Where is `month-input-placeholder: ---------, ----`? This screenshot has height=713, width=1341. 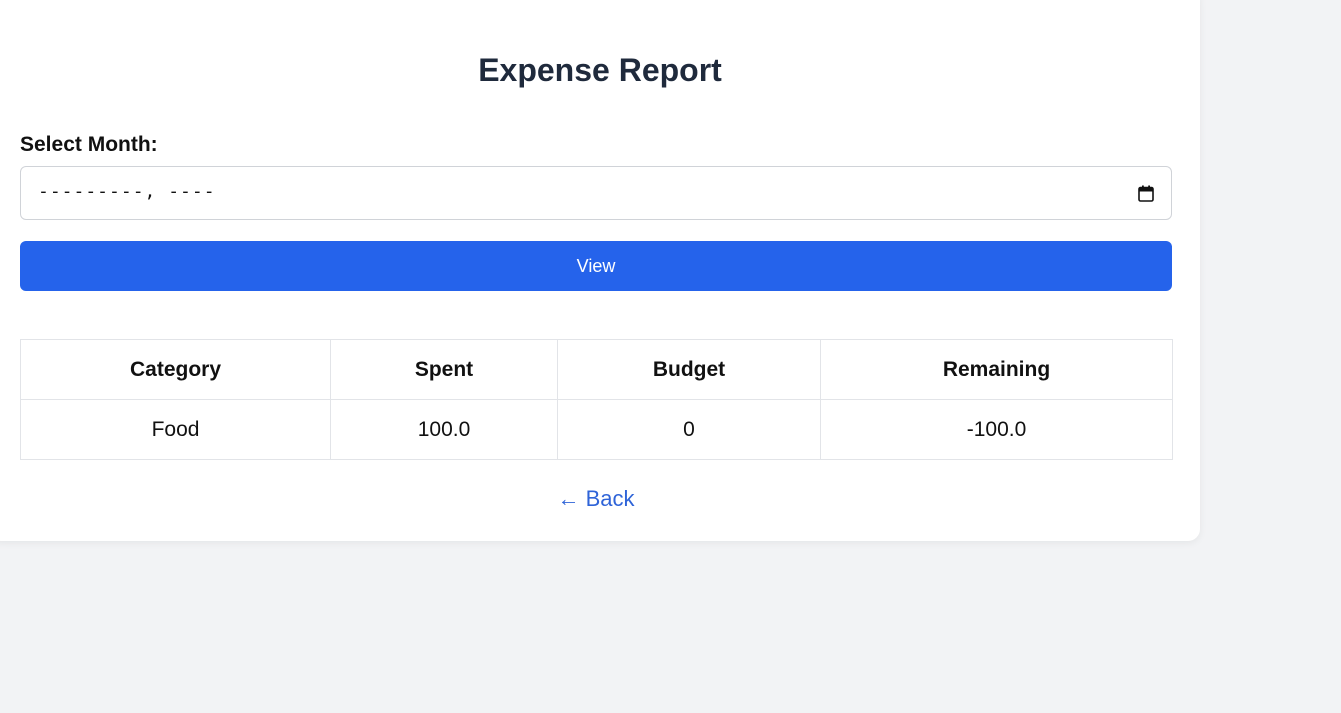 month-input-placeholder: ---------, ---- is located at coordinates (127, 191).